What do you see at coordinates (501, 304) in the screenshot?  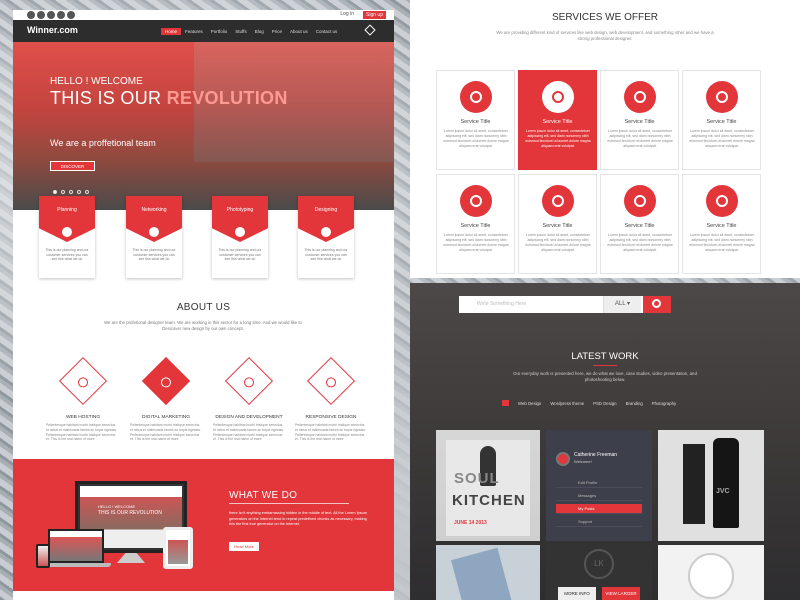 I see `search-input: Write Something Here` at bounding box center [501, 304].